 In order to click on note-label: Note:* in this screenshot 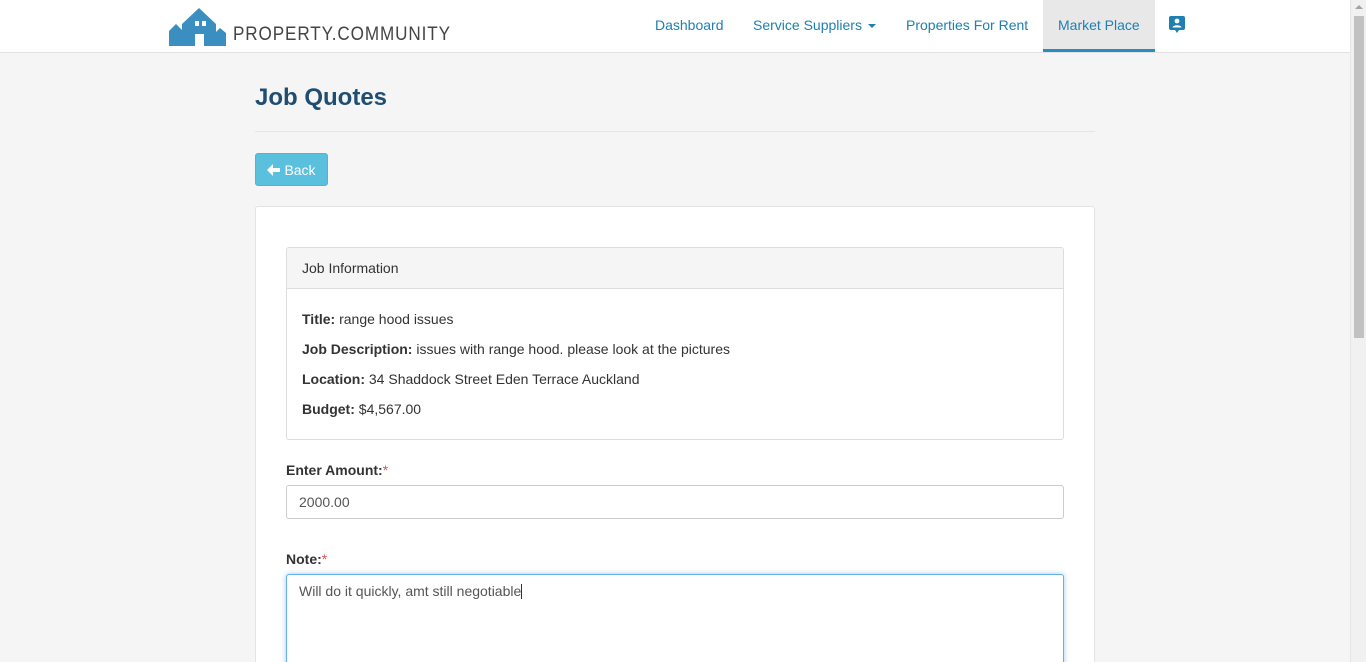, I will do `click(306, 559)`.